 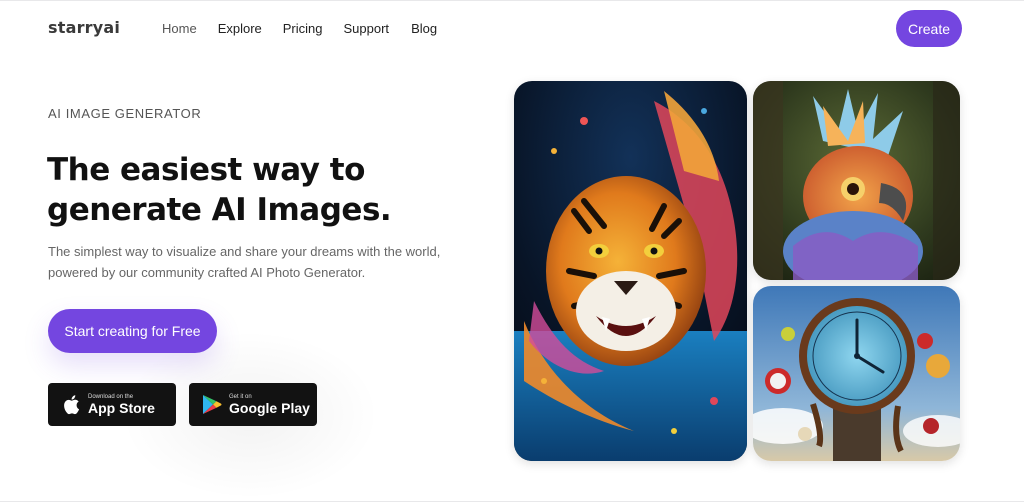 I want to click on eyebrow-label: AI IMAGE GENERATOR, so click(x=125, y=113).